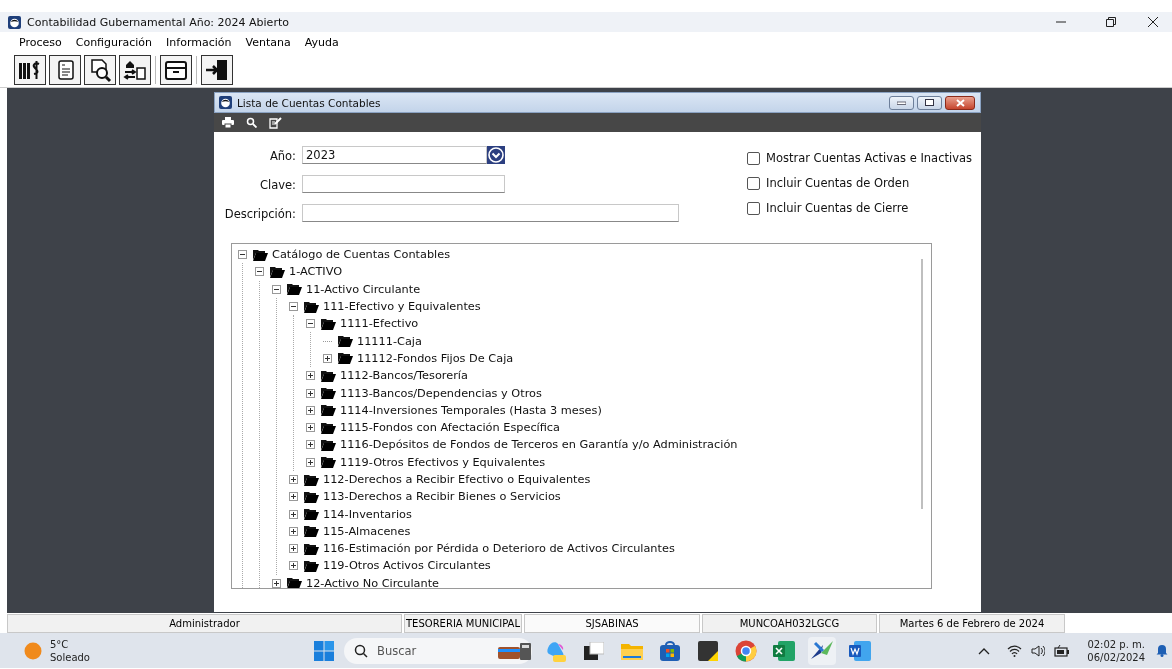  I want to click on weather-temperature: 5°C, so click(60, 644).